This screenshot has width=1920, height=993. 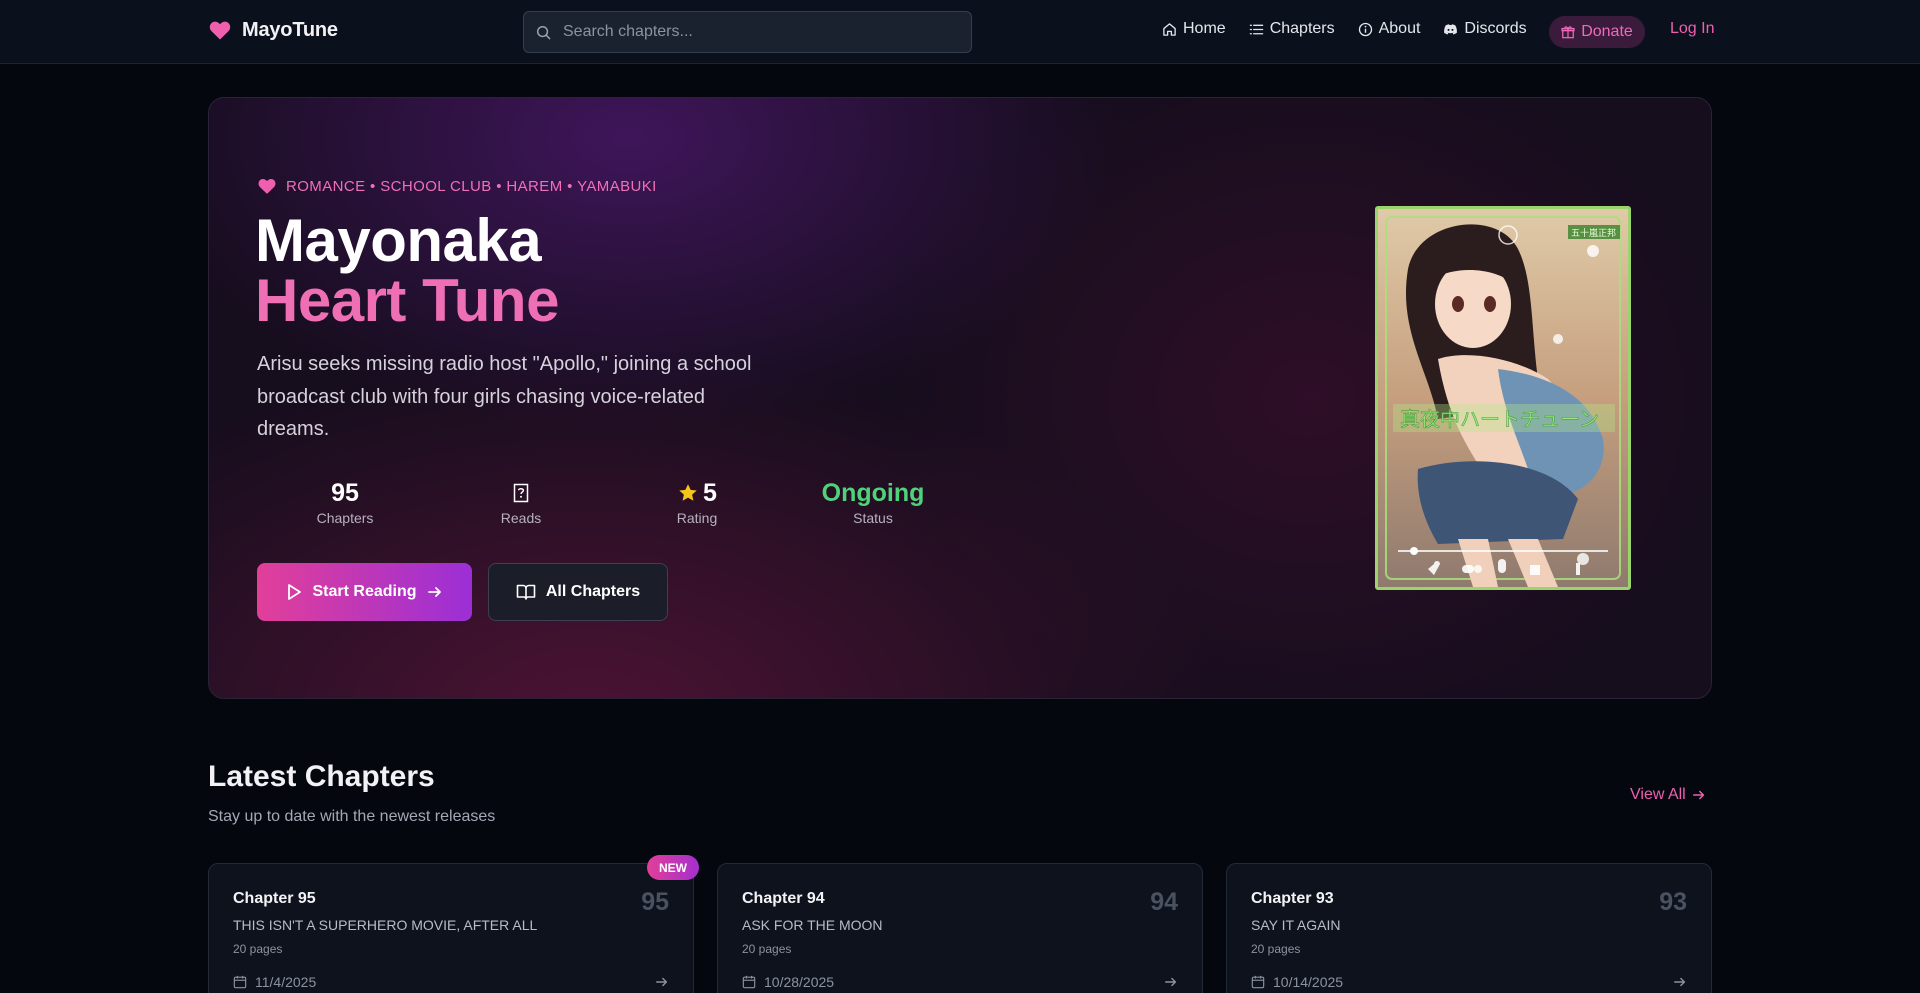 What do you see at coordinates (799, 982) in the screenshot?
I see `chapter-date-text: 10/28/2025` at bounding box center [799, 982].